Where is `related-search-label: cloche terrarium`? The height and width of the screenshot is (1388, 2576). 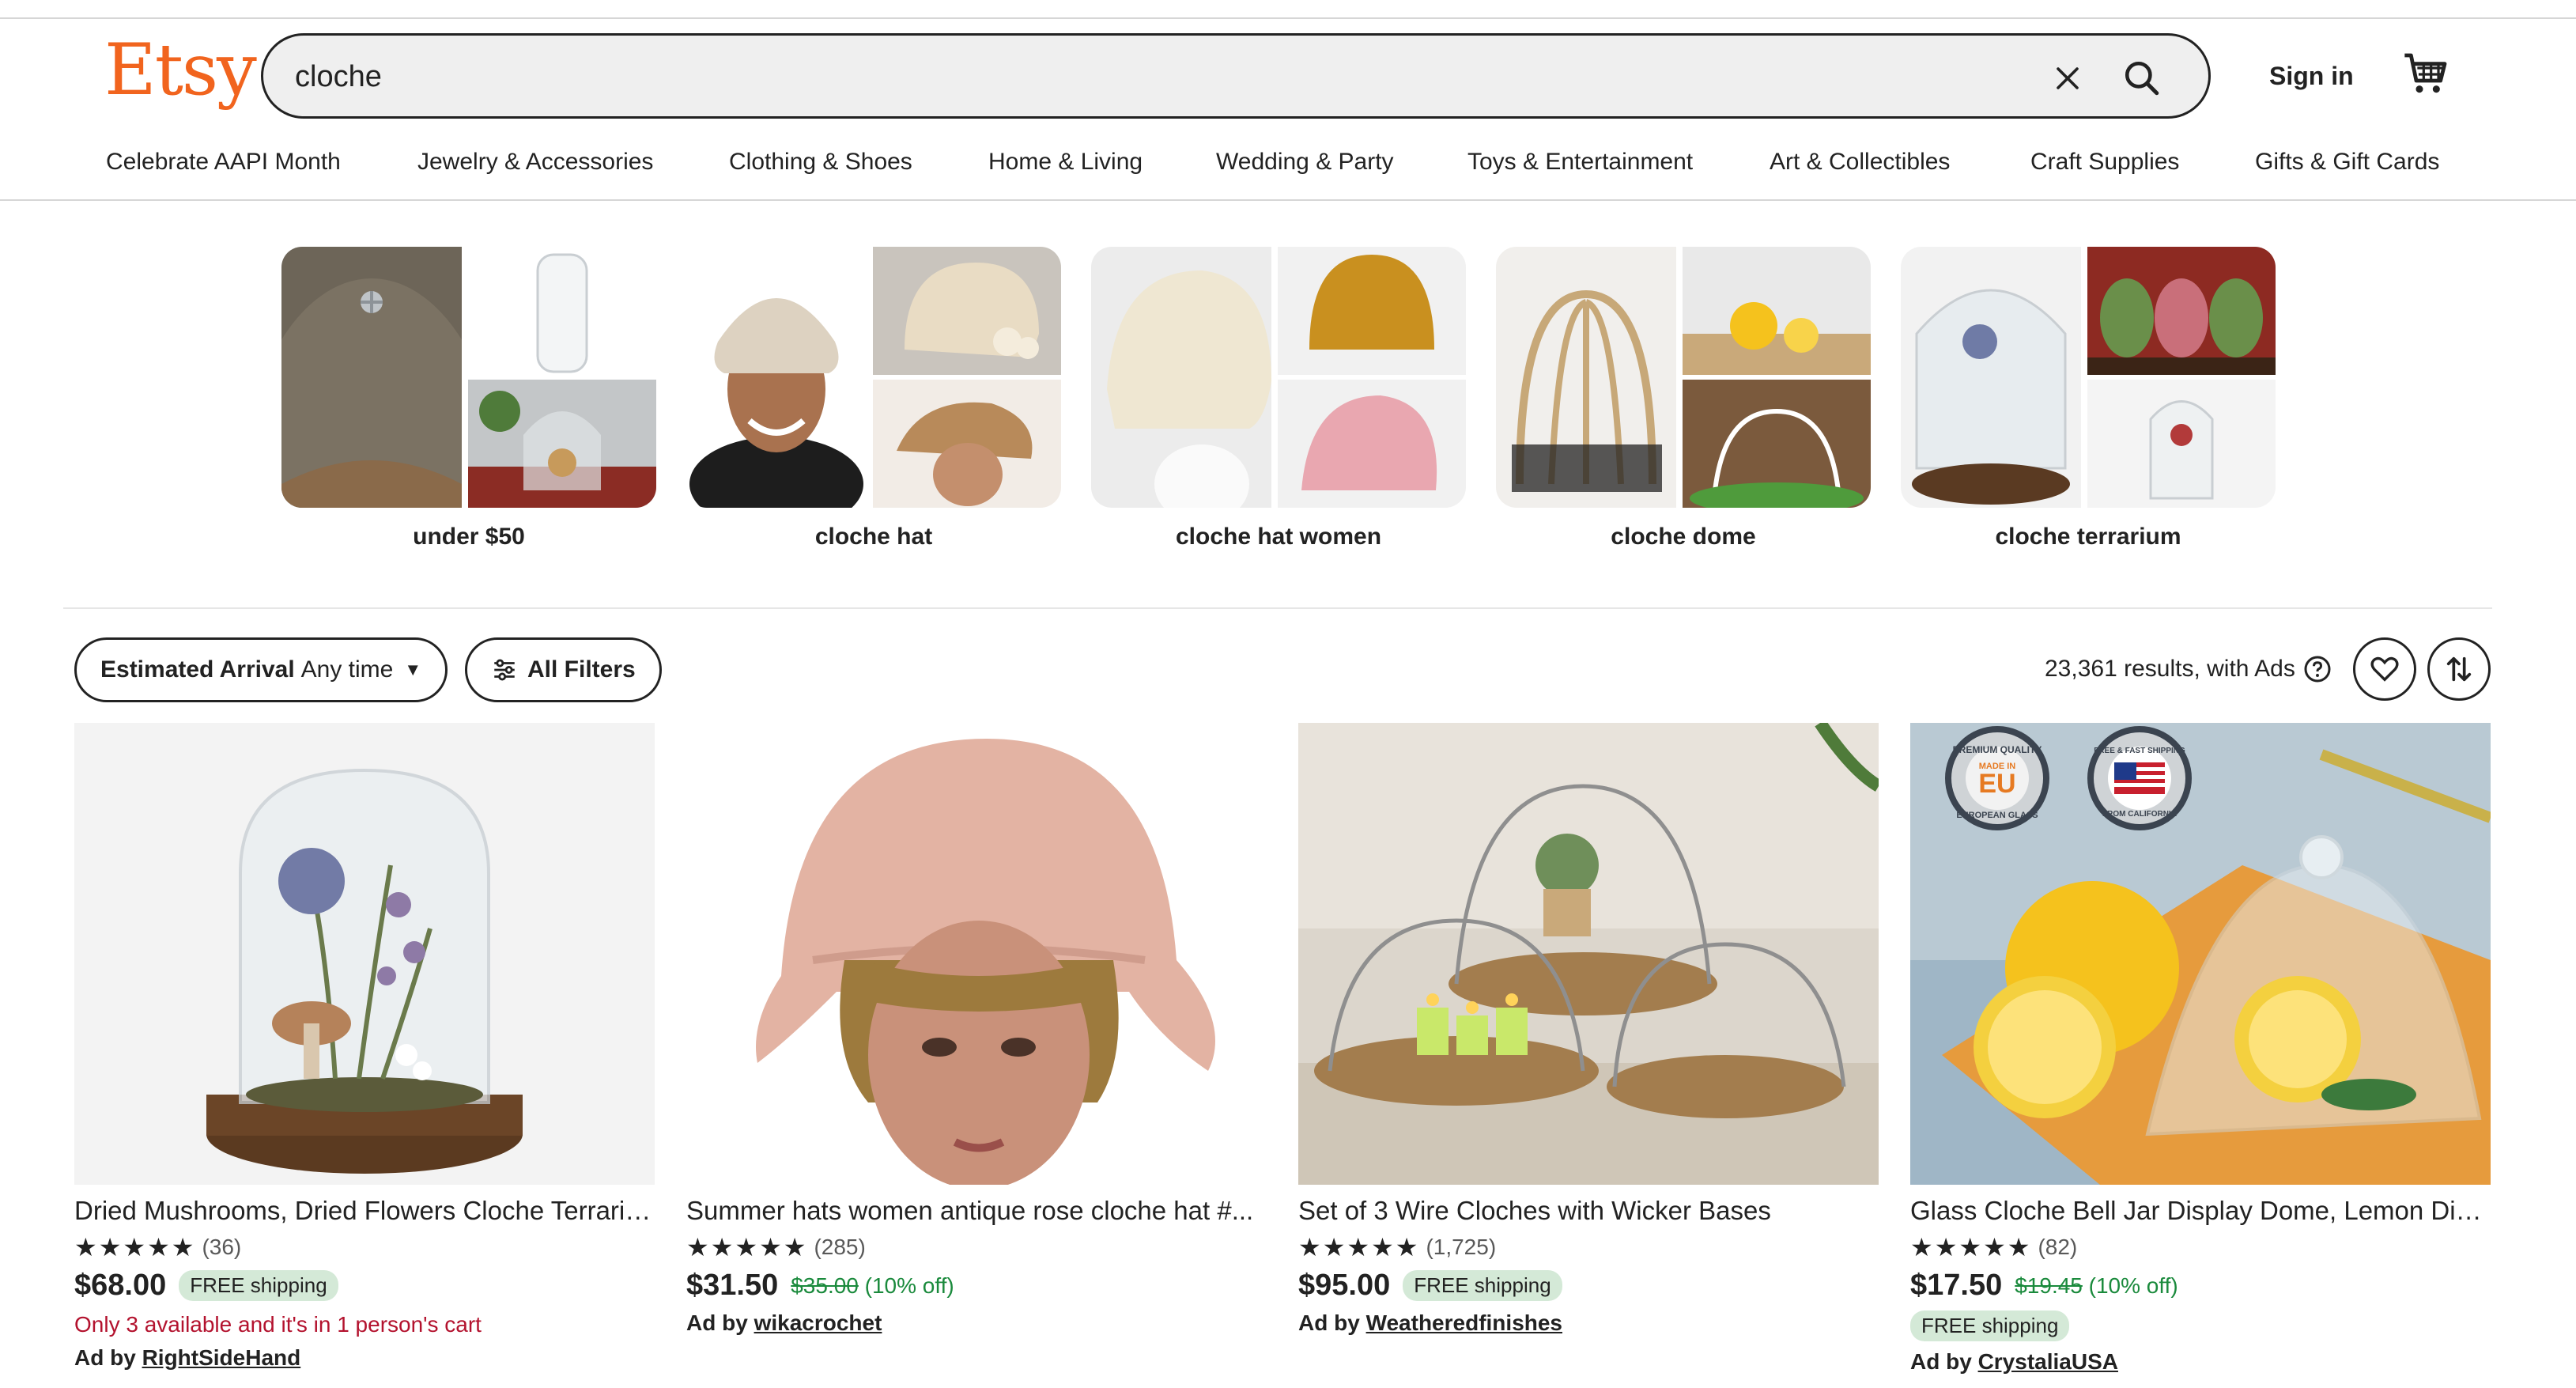
related-search-label: cloche terrarium is located at coordinates (2088, 537).